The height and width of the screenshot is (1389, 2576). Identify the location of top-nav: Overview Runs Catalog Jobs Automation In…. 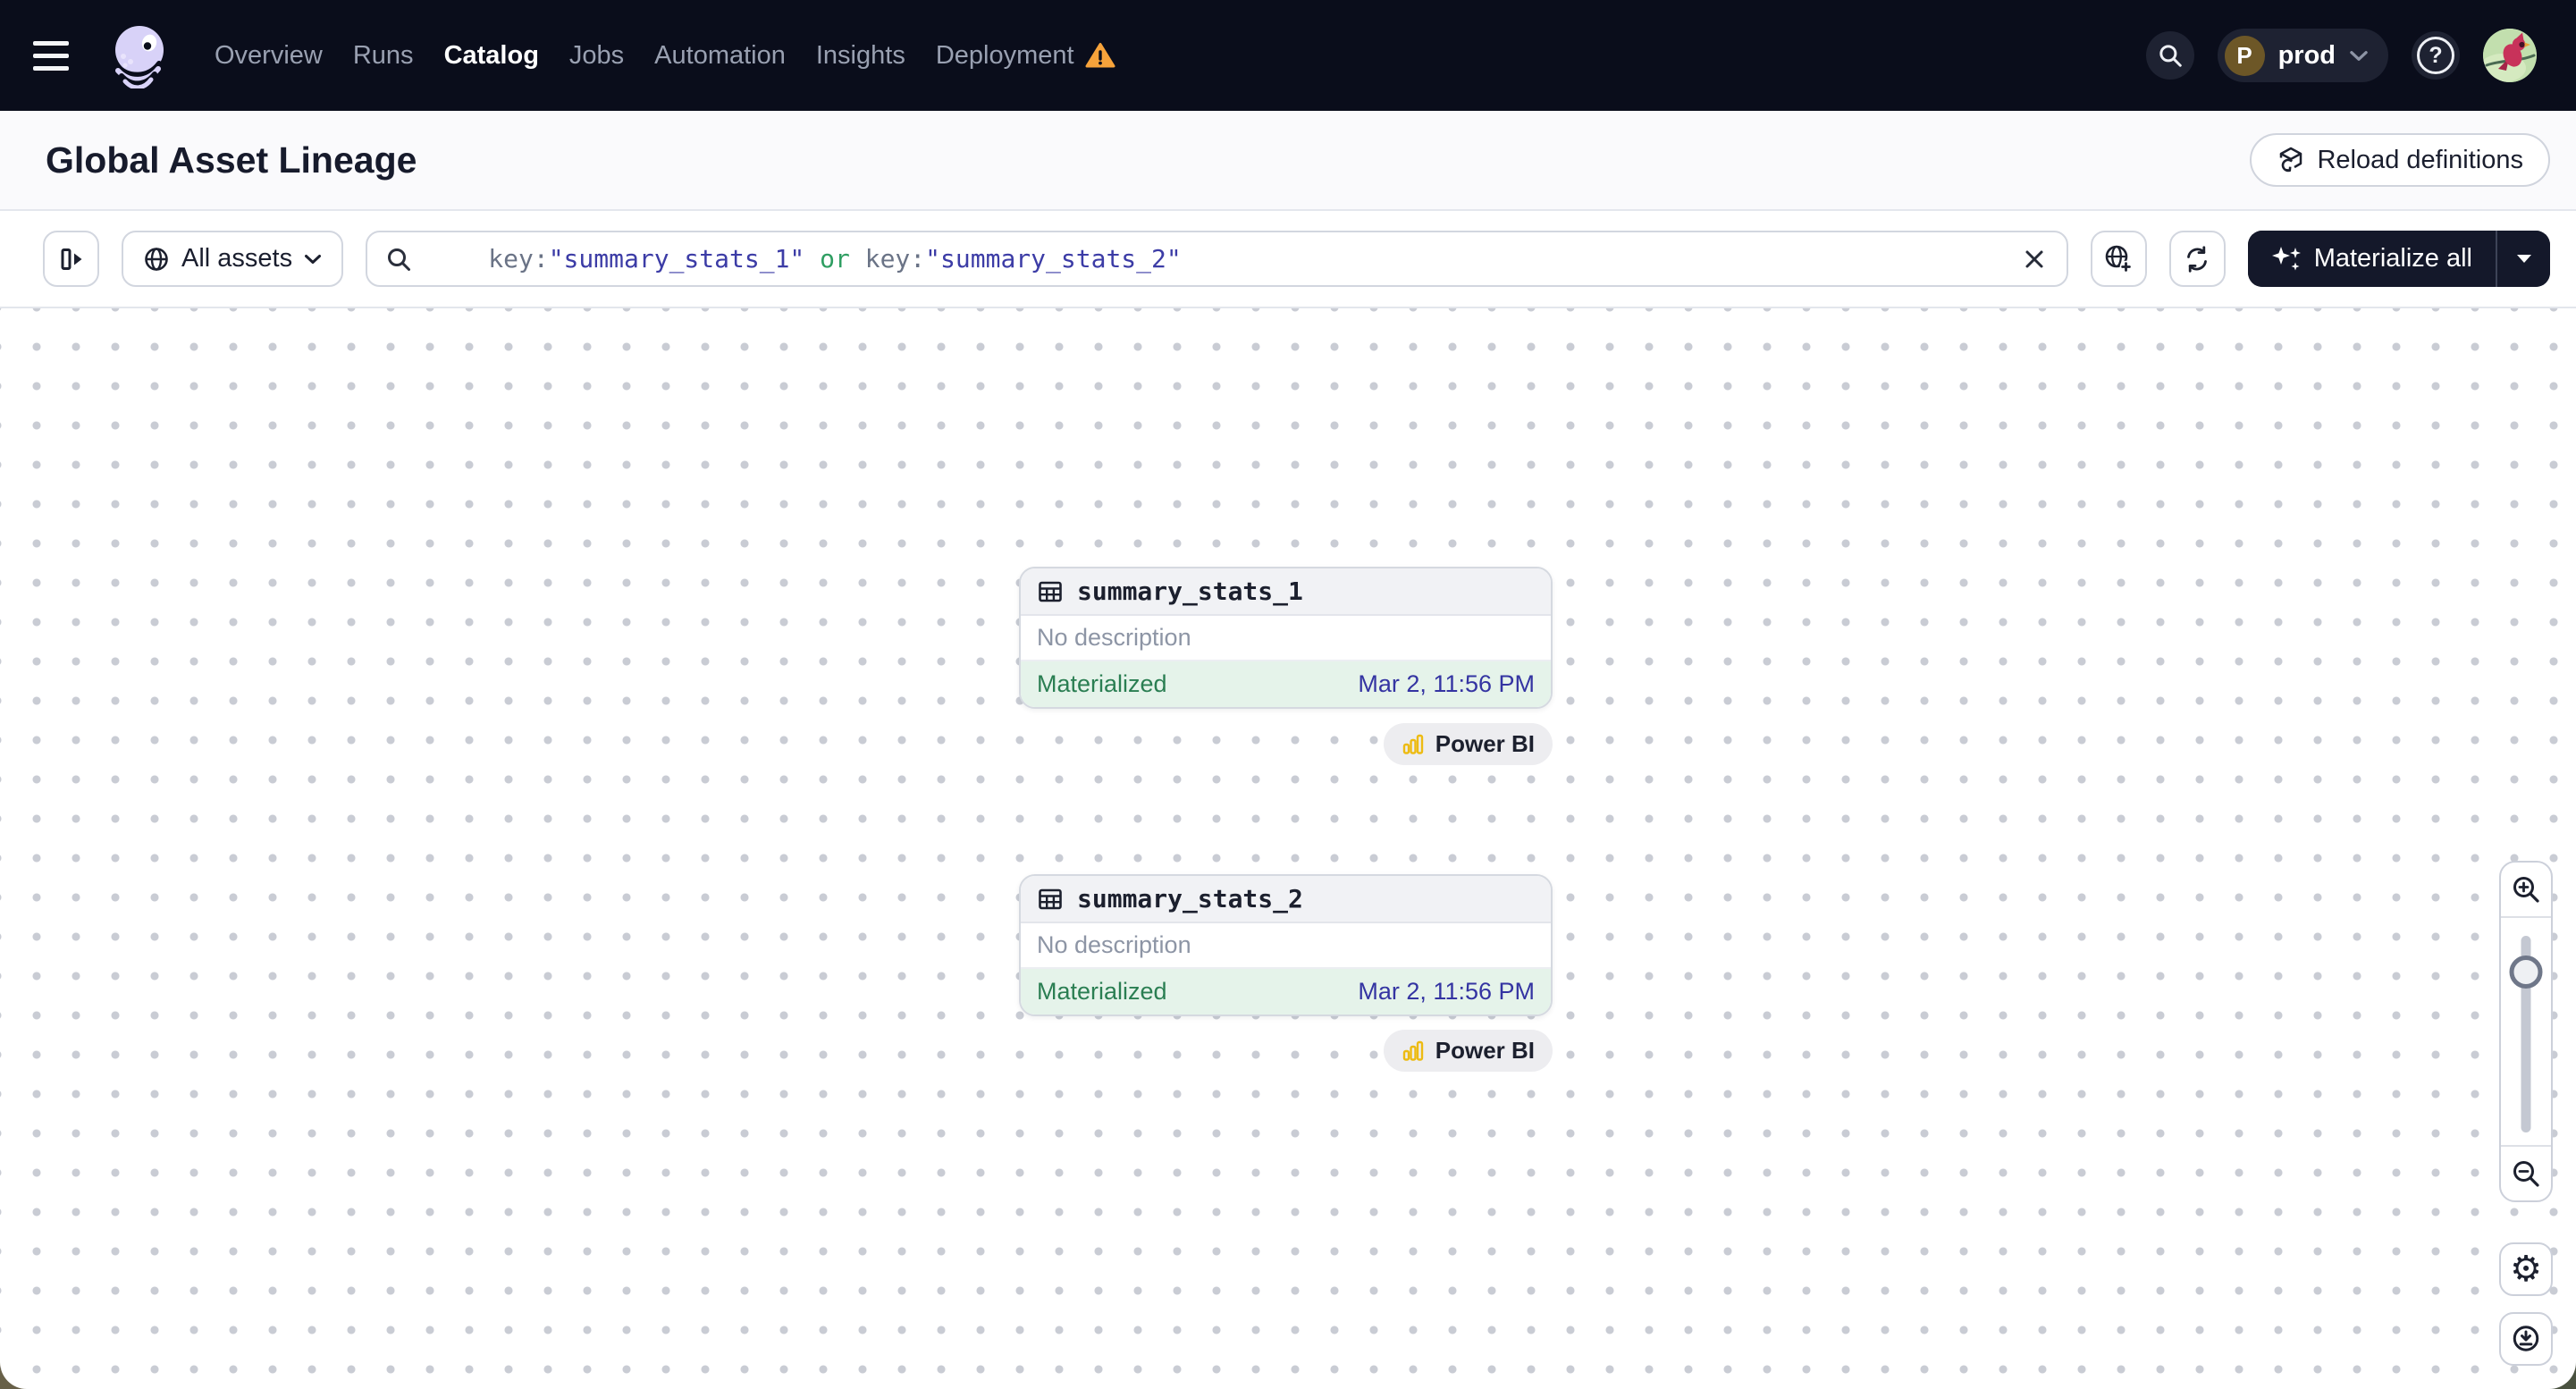
(1288, 55).